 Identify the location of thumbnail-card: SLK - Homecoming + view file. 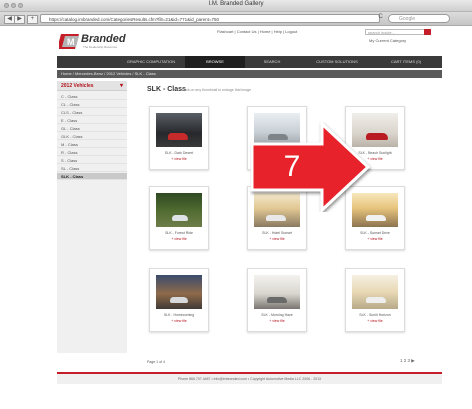
(179, 300).